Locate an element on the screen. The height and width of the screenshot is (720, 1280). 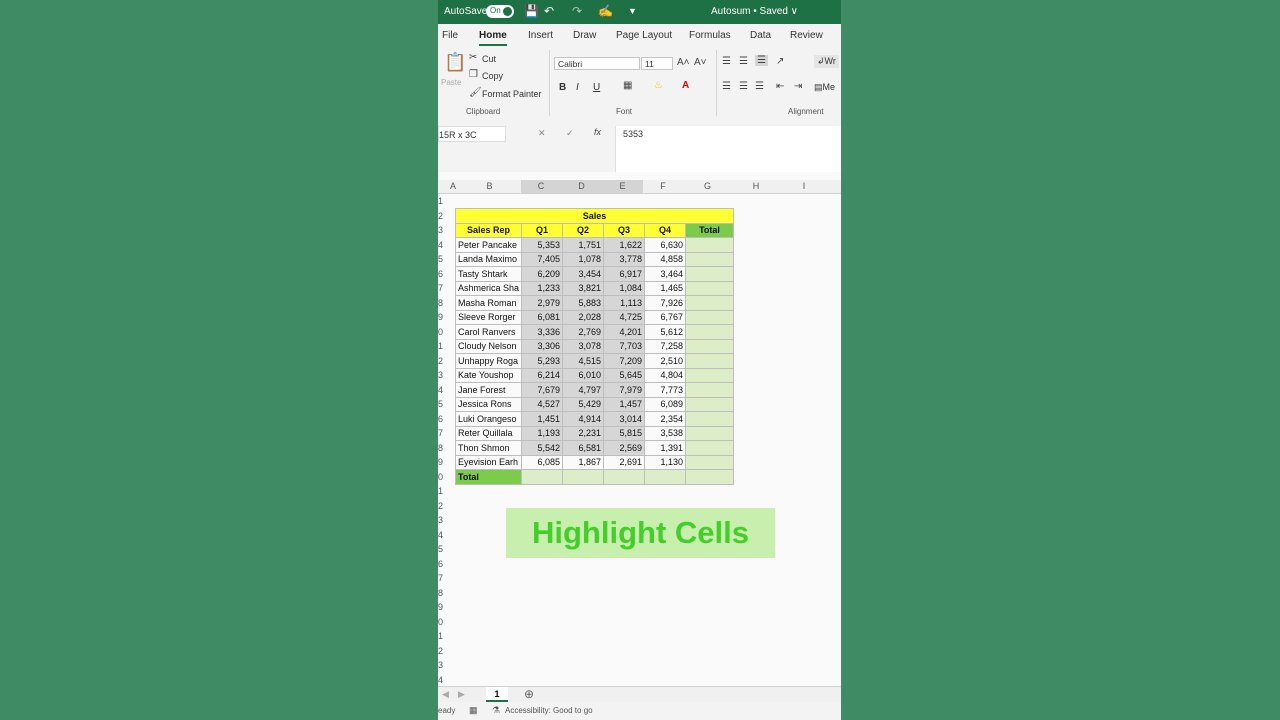
tab-insert: Insert is located at coordinates (540, 35).